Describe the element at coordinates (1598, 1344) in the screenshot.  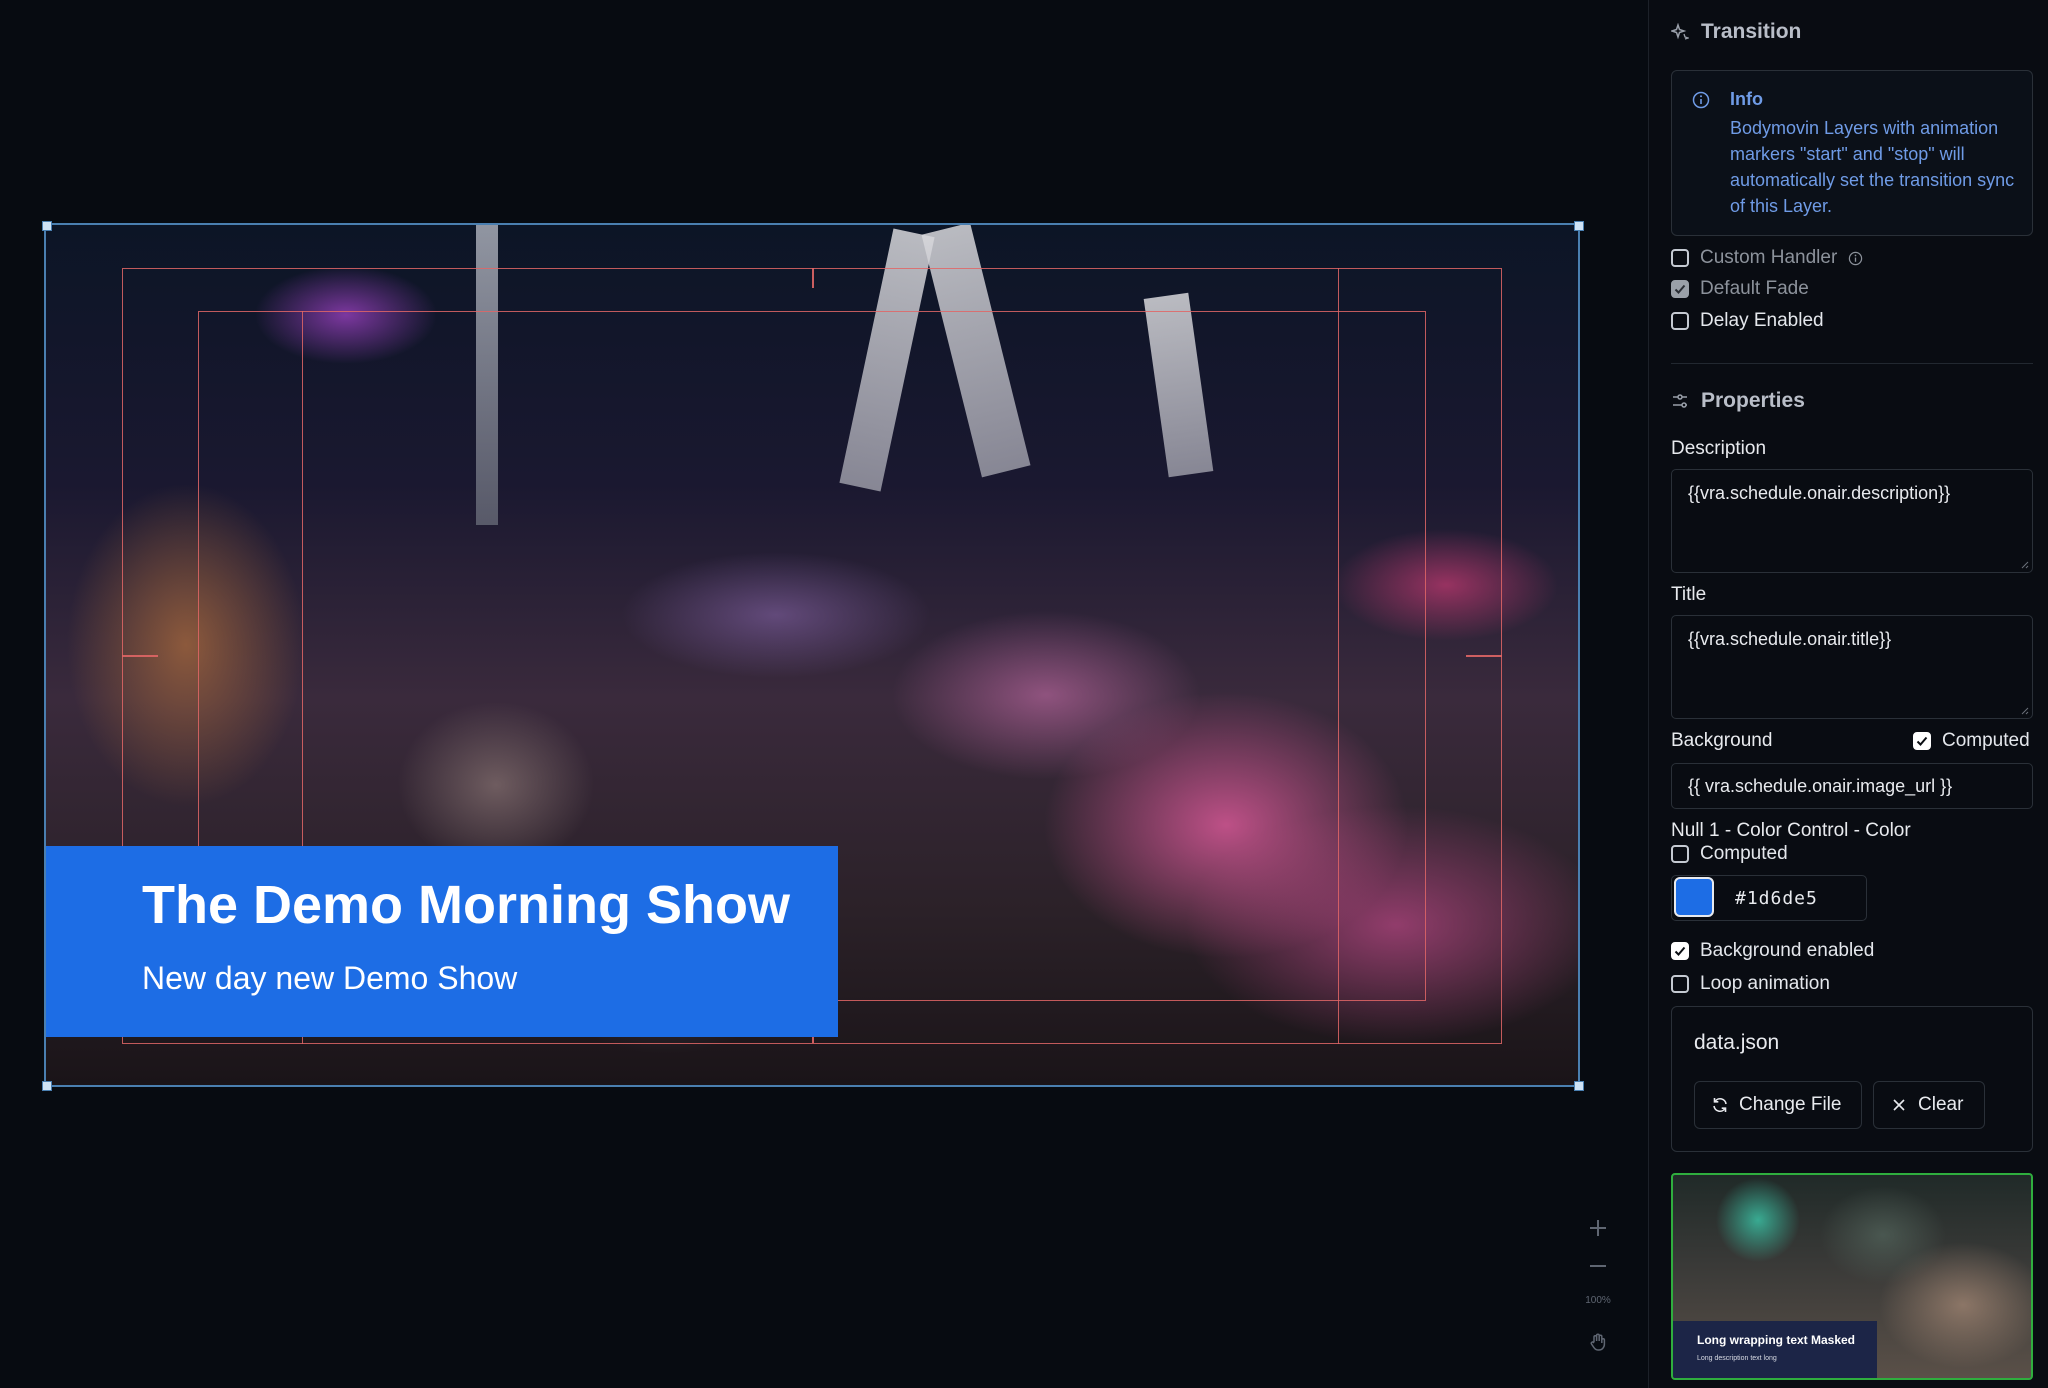
I see `hand-icon` at that location.